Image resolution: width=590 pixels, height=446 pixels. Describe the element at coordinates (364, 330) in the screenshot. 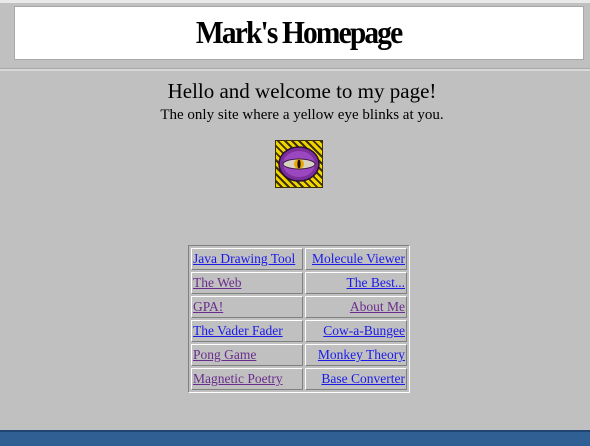

I see `link-cow-a-bungee: Cow-a-Bungee` at that location.